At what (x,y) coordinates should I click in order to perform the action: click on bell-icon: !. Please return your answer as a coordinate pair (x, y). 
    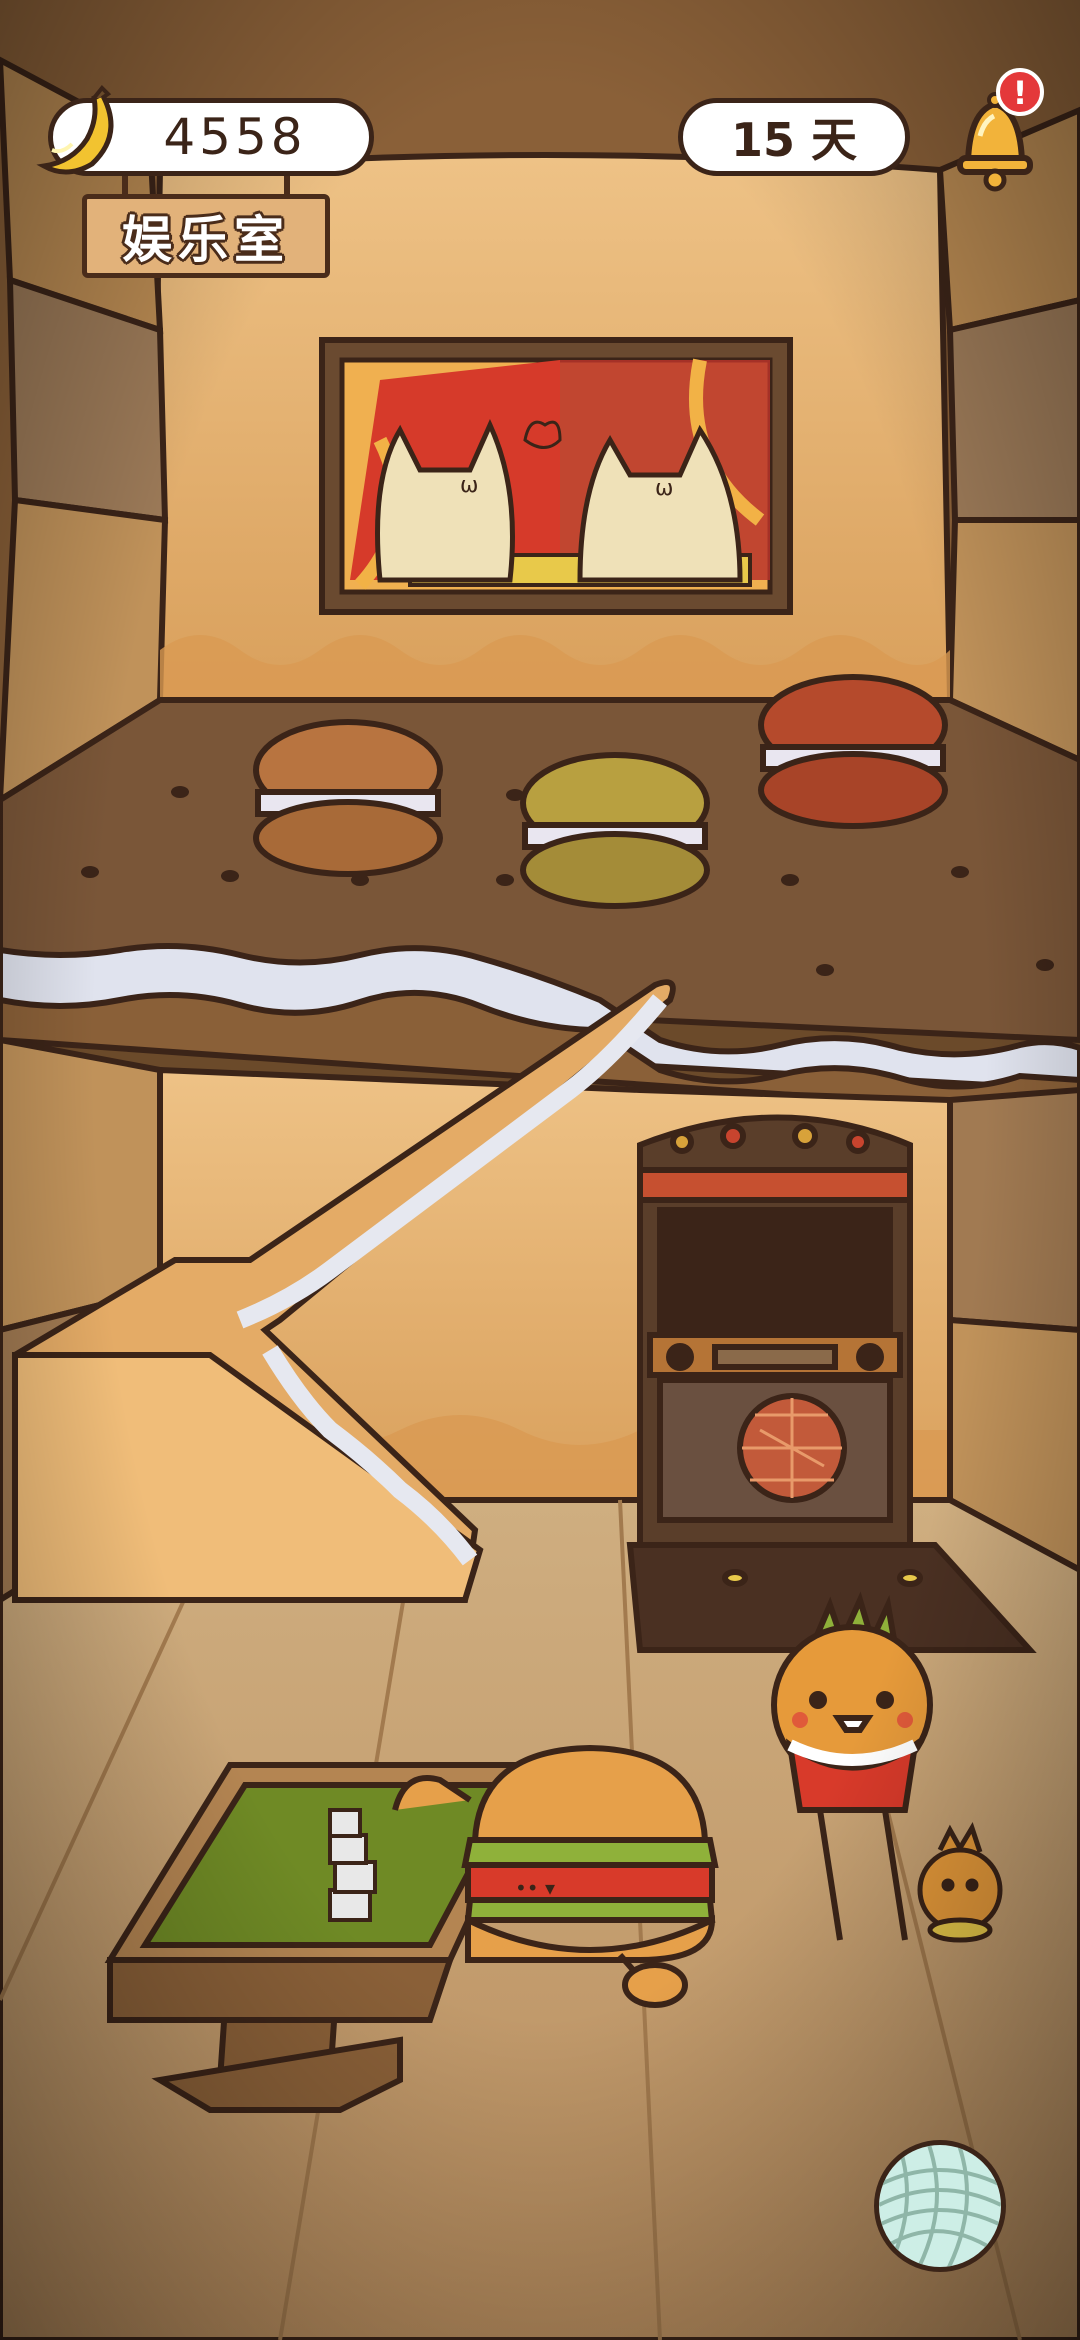
    Looking at the image, I should click on (1000, 130).